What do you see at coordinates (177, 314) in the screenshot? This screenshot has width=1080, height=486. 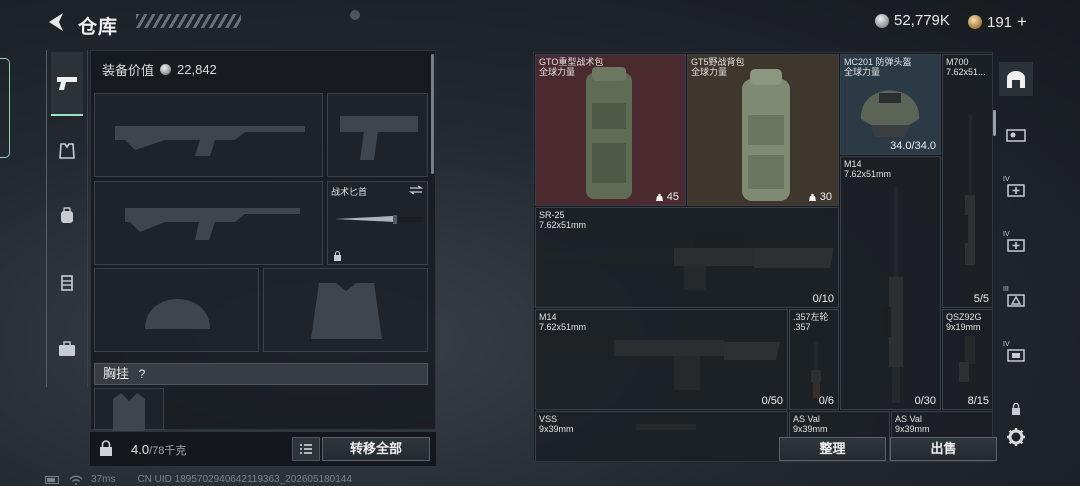 I see `helmet-silhouette-icon` at bounding box center [177, 314].